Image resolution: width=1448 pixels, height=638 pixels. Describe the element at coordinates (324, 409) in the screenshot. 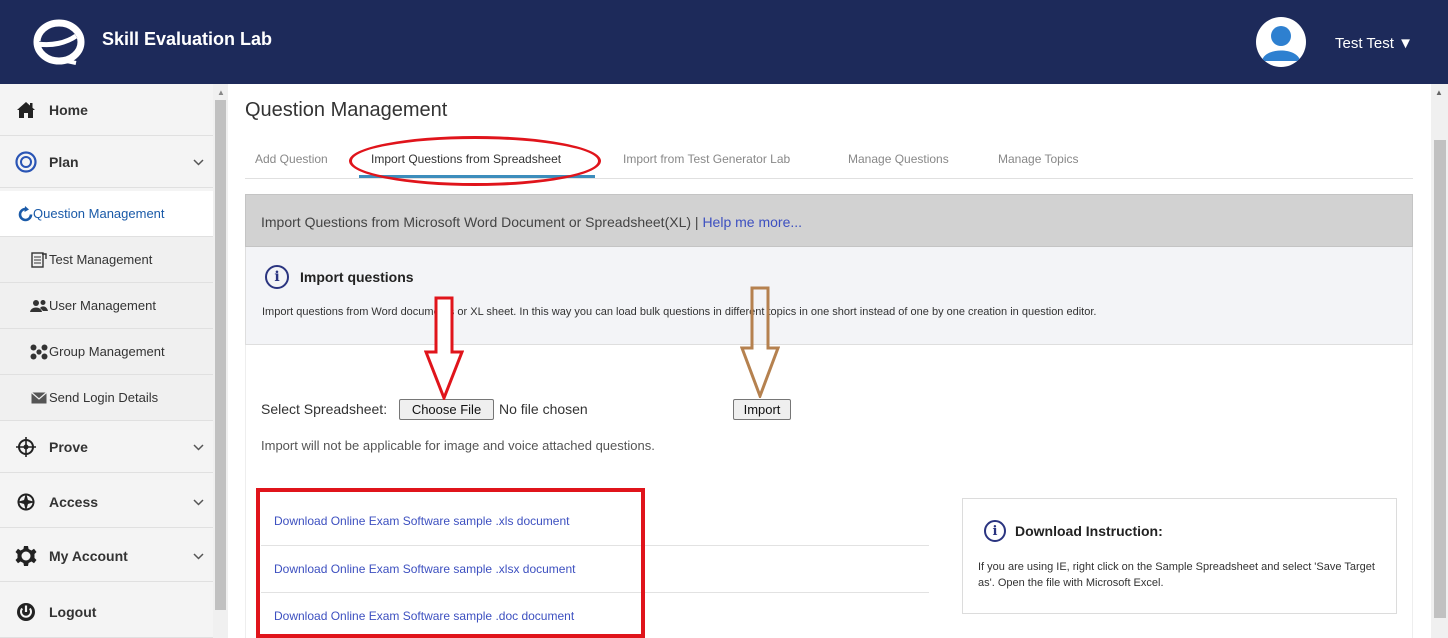

I see `select-spreadsheet-label: Select Spreadsheet:` at that location.